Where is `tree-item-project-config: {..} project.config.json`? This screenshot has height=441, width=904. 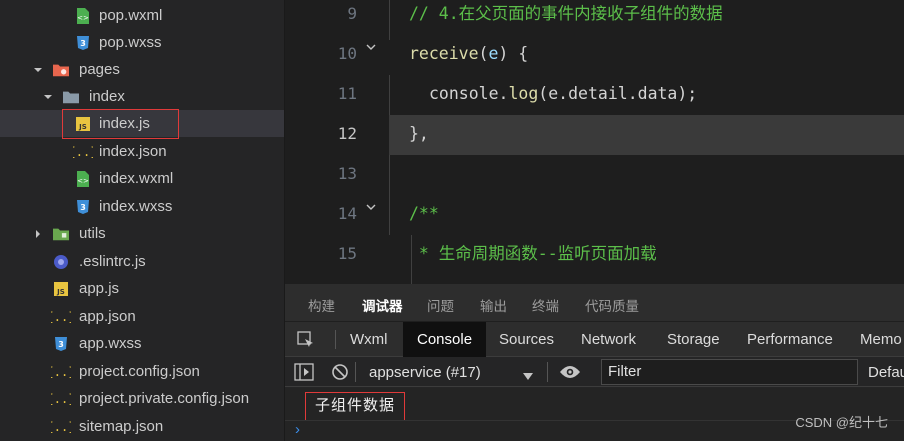 tree-item-project-config: {..} project.config.json is located at coordinates (142, 371).